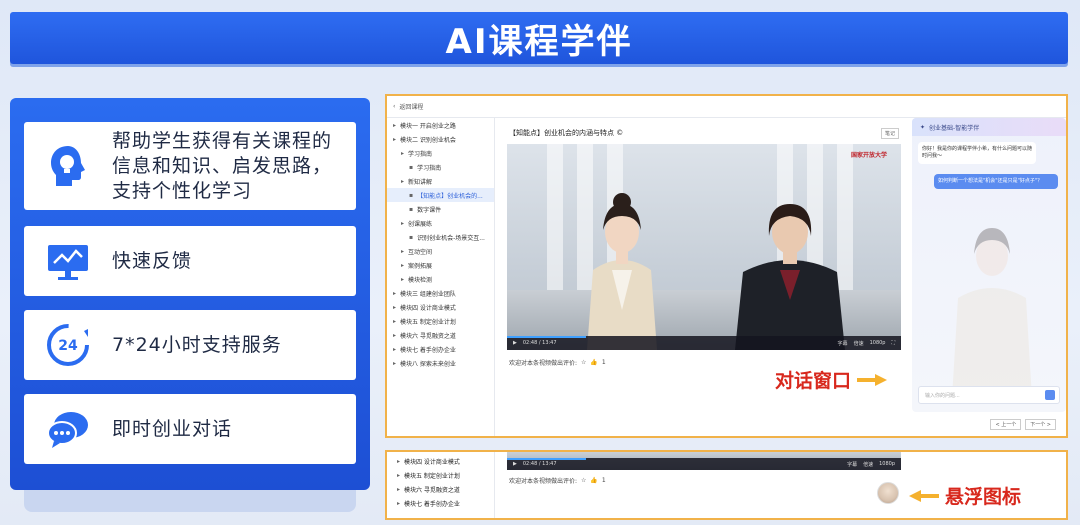 Image resolution: width=1080 pixels, height=525 pixels. Describe the element at coordinates (924, 495) in the screenshot. I see `arrow-left-icon` at that location.